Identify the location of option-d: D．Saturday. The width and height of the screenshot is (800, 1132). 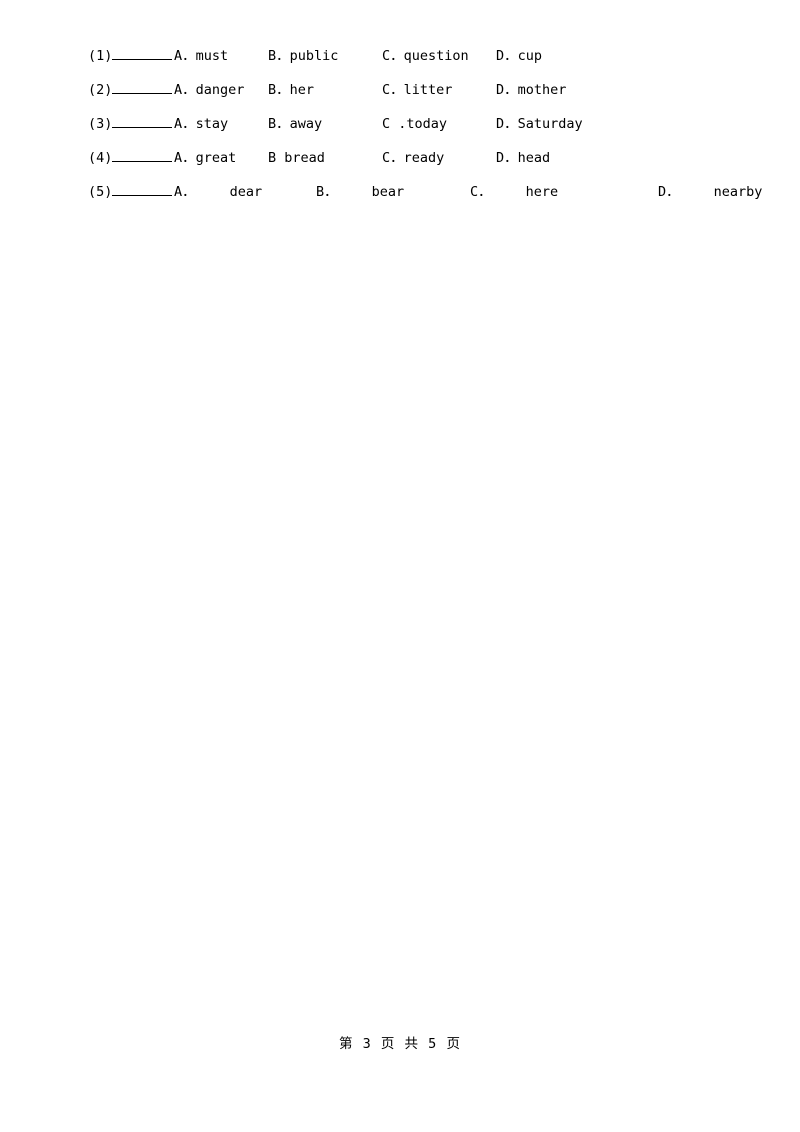
(539, 124).